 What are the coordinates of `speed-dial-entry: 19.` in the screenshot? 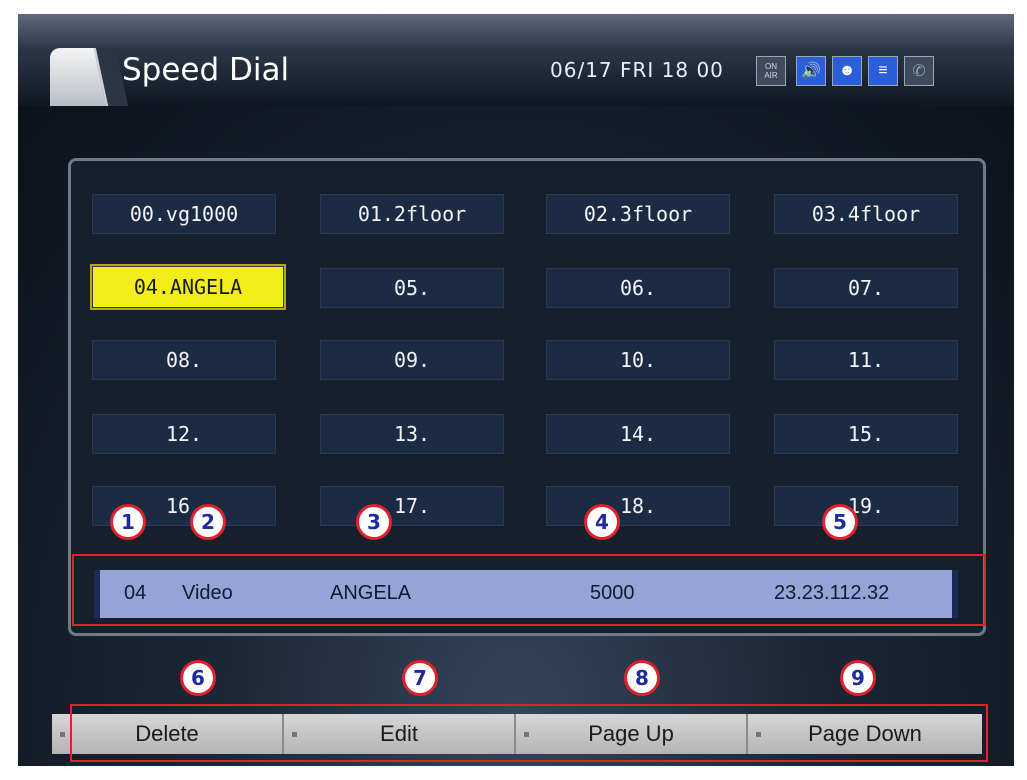 It's located at (866, 506).